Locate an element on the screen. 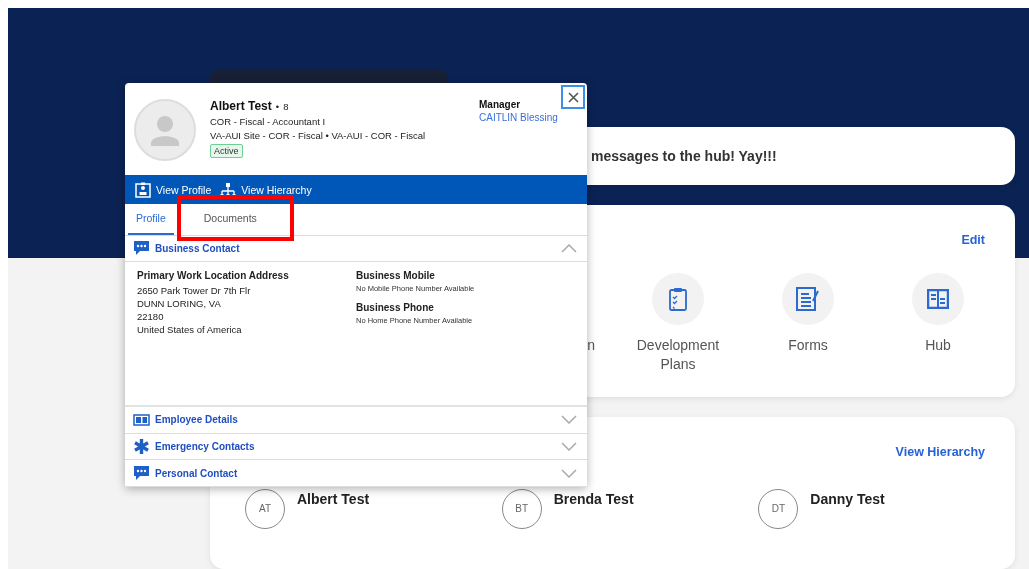 This screenshot has width=1029, height=569. edit-link: Edit is located at coordinates (973, 239).